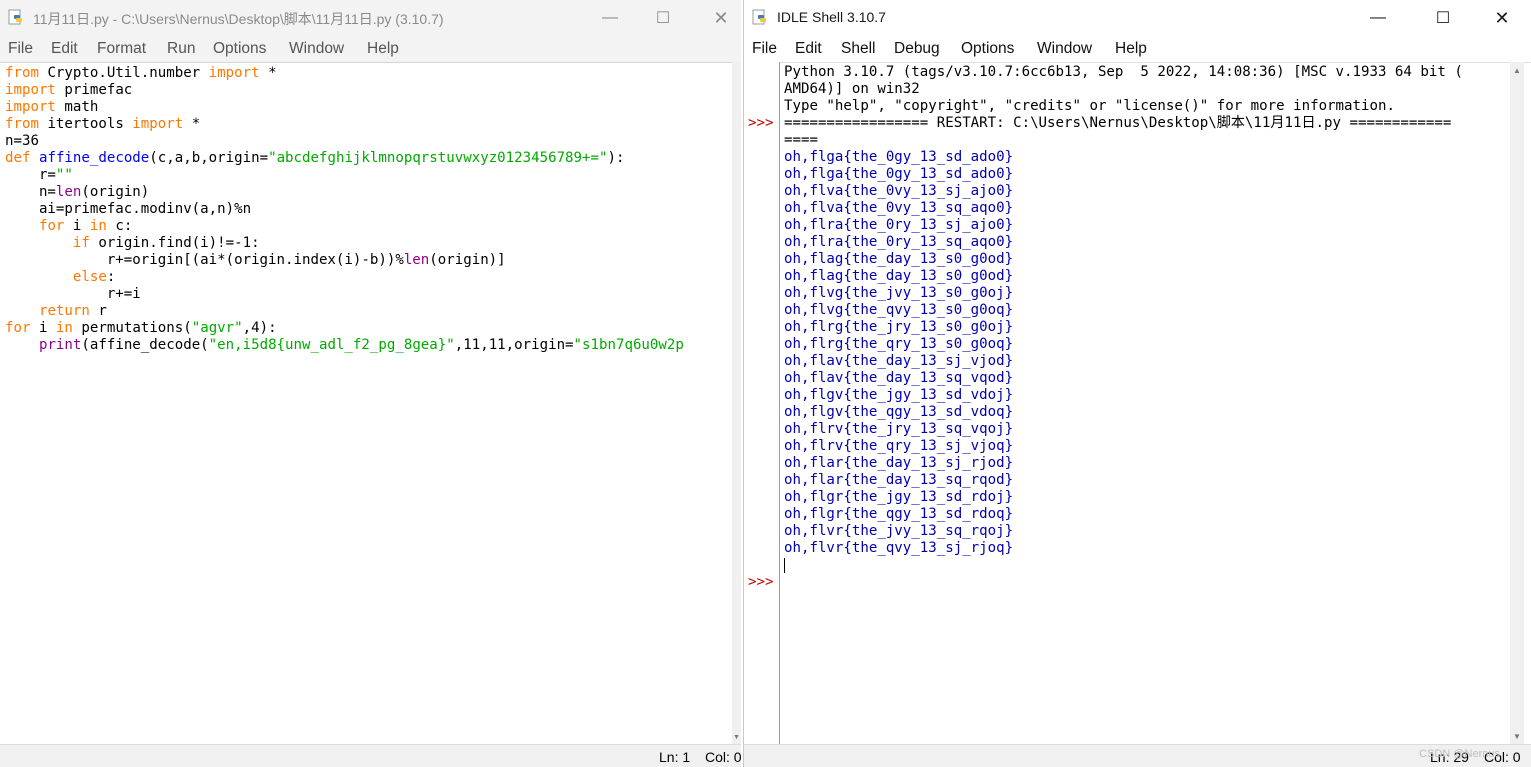  I want to click on input-line, so click(1123, 565).